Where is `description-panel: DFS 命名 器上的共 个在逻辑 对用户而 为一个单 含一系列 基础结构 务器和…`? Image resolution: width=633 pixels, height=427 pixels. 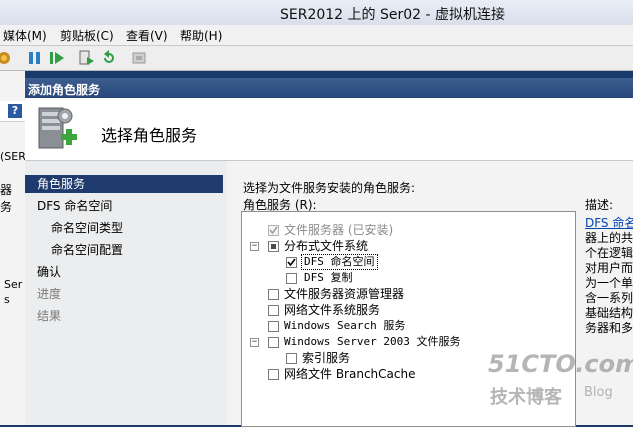
description-panel: DFS 命名 器上的共 个在逻辑 对用户而 为一个单 含一系列 基础结构 务器和… is located at coordinates (609, 276).